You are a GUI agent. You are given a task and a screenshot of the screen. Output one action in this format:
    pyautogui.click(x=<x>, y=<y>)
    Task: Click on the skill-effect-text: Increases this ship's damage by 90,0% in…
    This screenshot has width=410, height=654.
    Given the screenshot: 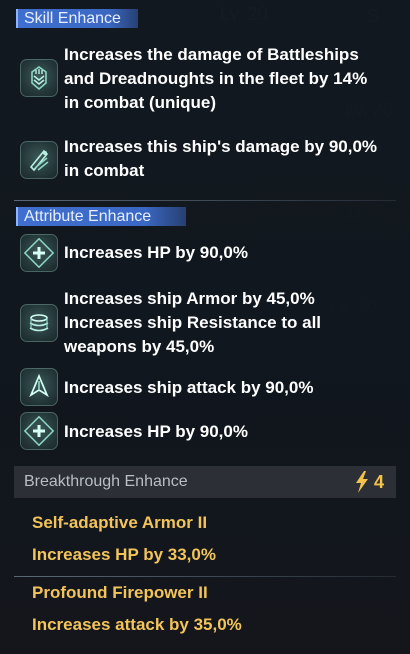 What is the action you would take?
    pyautogui.click(x=221, y=158)
    